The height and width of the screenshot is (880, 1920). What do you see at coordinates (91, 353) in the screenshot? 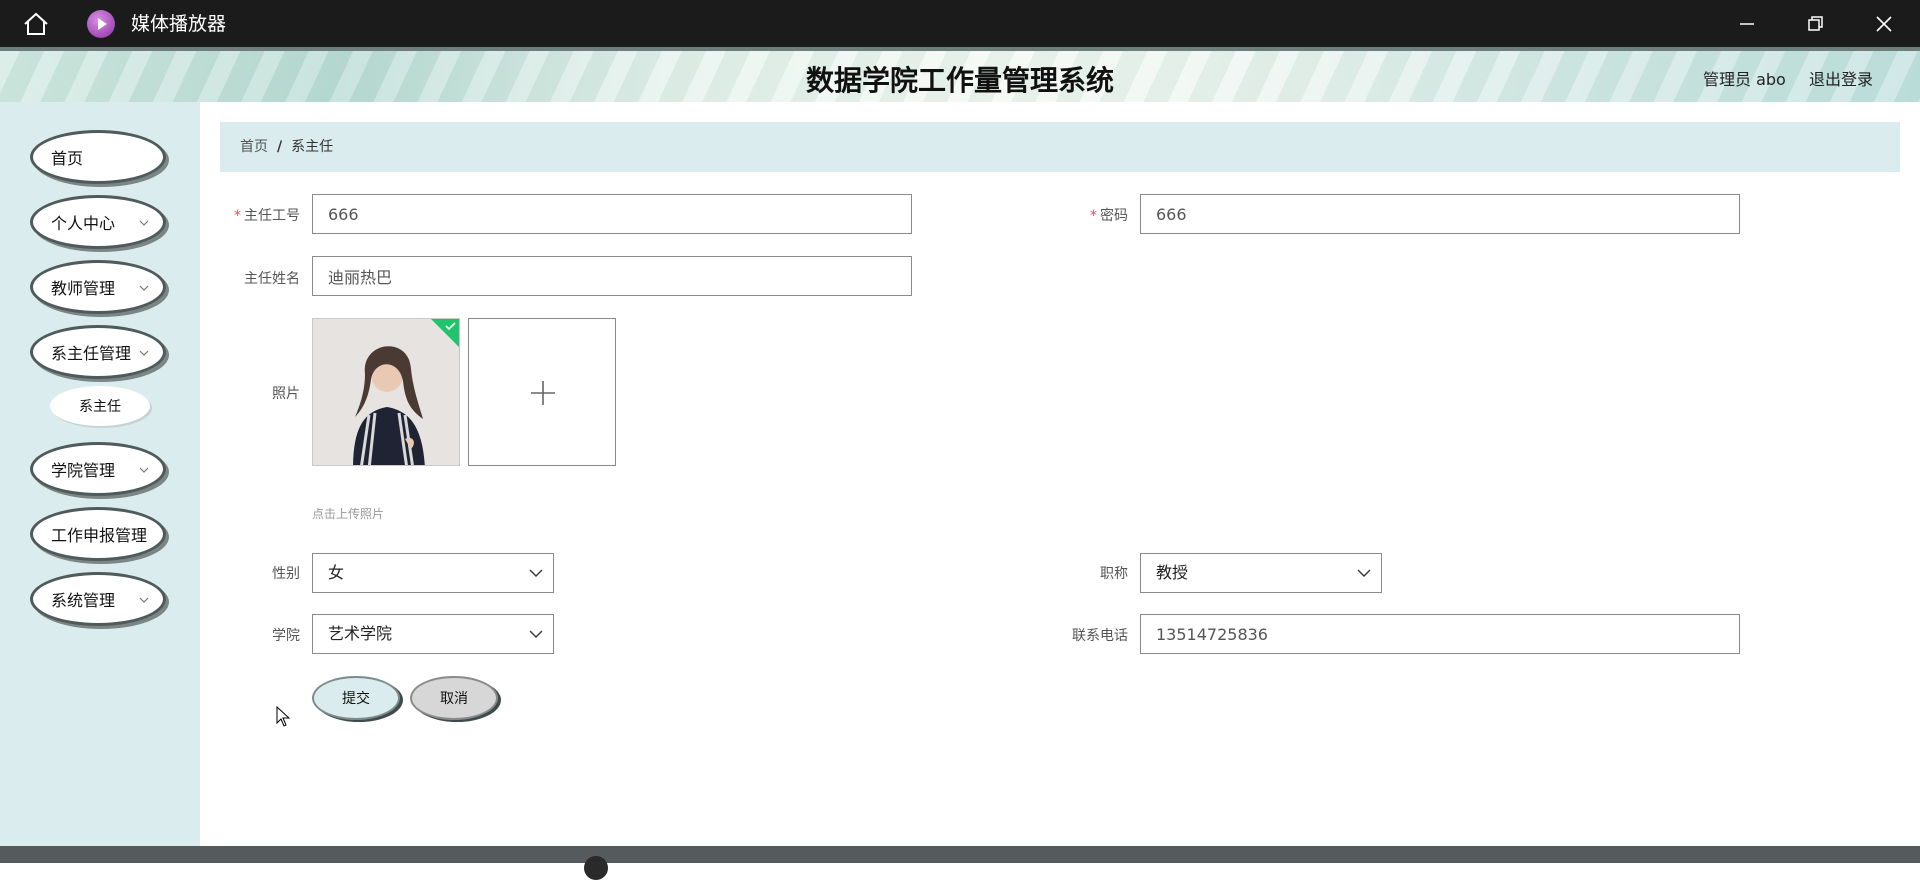
I see `sidebar-item-label: 系主任管理` at bounding box center [91, 353].